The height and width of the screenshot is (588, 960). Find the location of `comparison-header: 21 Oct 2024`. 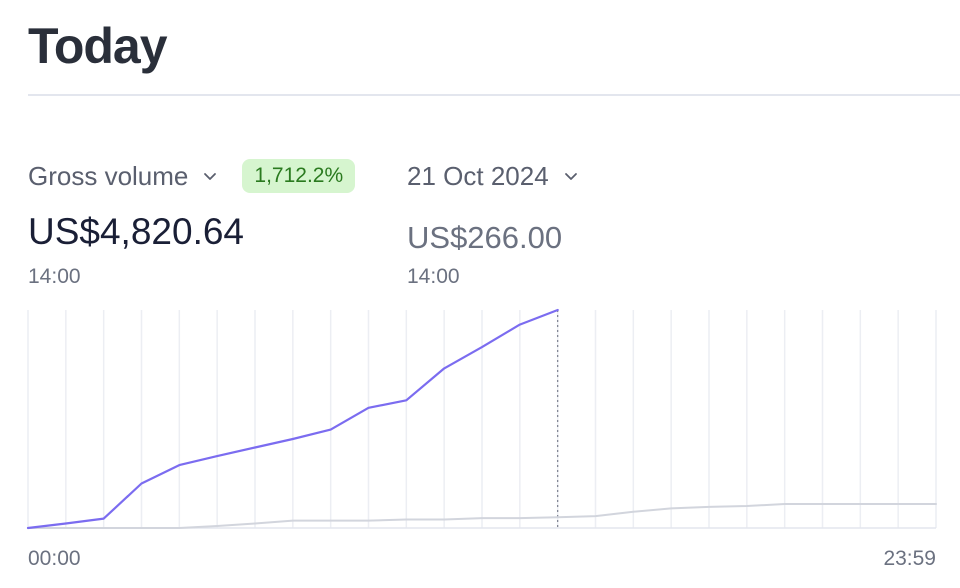

comparison-header: 21 Oct 2024 is located at coordinates (493, 176).